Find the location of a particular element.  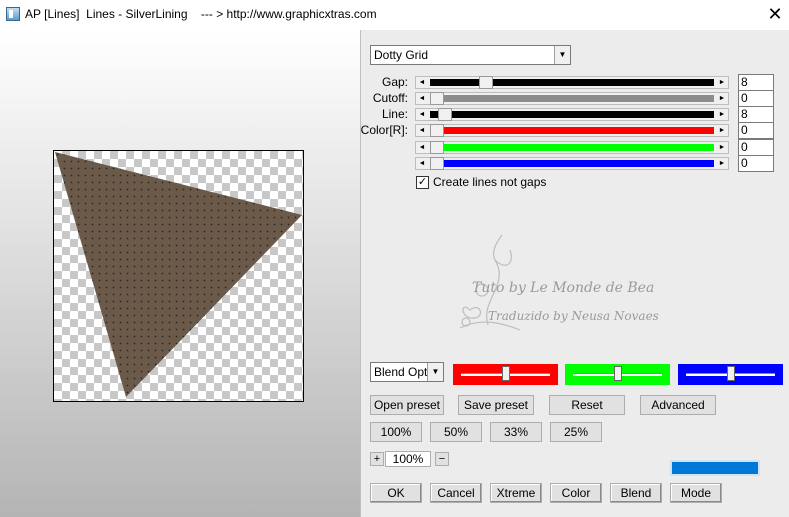

close-button: ✕ is located at coordinates (775, 15).